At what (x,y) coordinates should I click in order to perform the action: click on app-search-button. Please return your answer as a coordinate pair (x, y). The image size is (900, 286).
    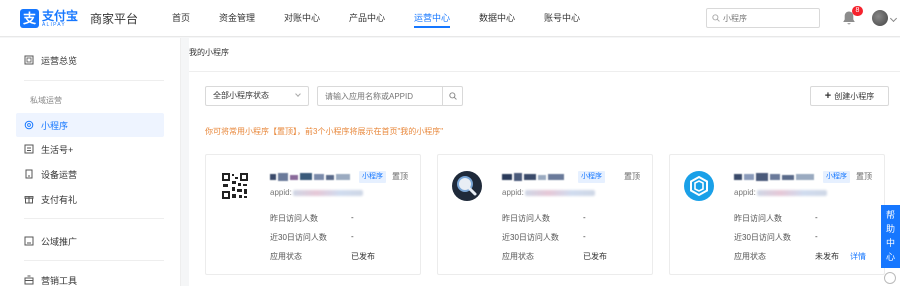
    Looking at the image, I should click on (452, 96).